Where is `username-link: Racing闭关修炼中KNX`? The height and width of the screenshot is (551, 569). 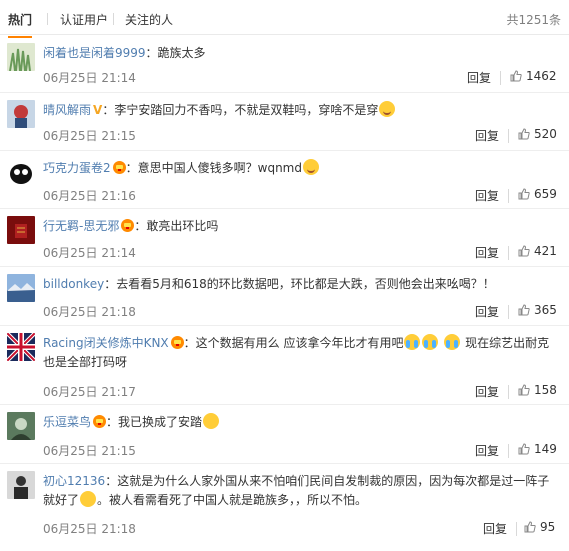 username-link: Racing闭关修炼中KNX is located at coordinates (106, 343).